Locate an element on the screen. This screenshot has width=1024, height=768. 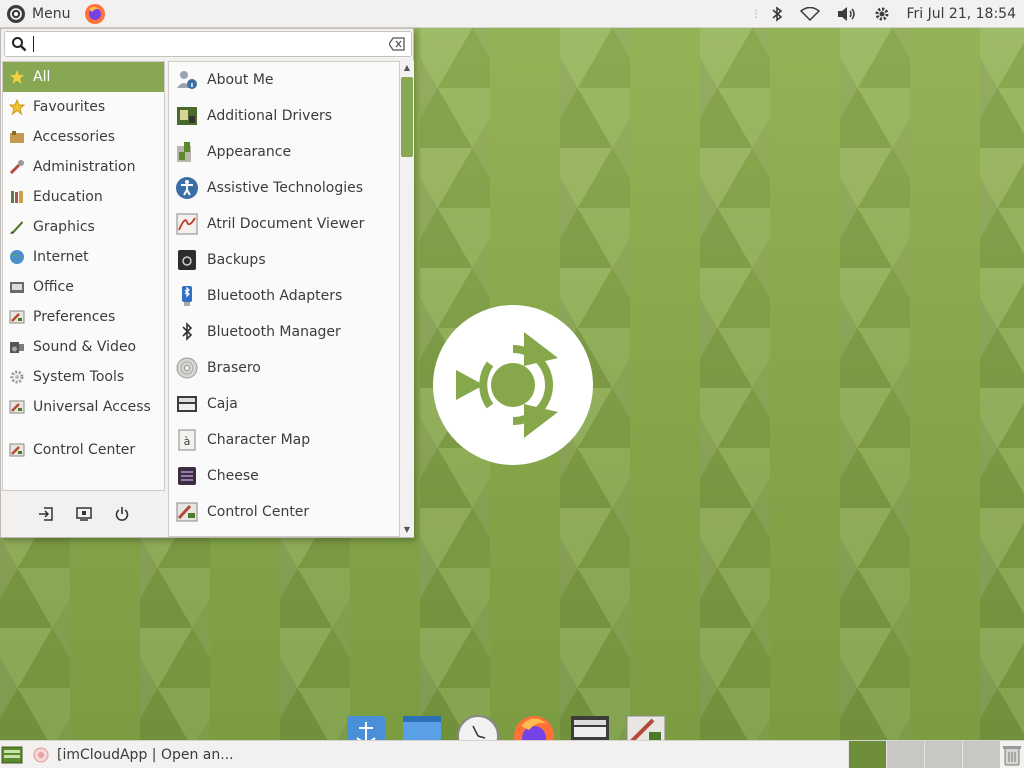
app-label: Caja is located at coordinates (222, 404).